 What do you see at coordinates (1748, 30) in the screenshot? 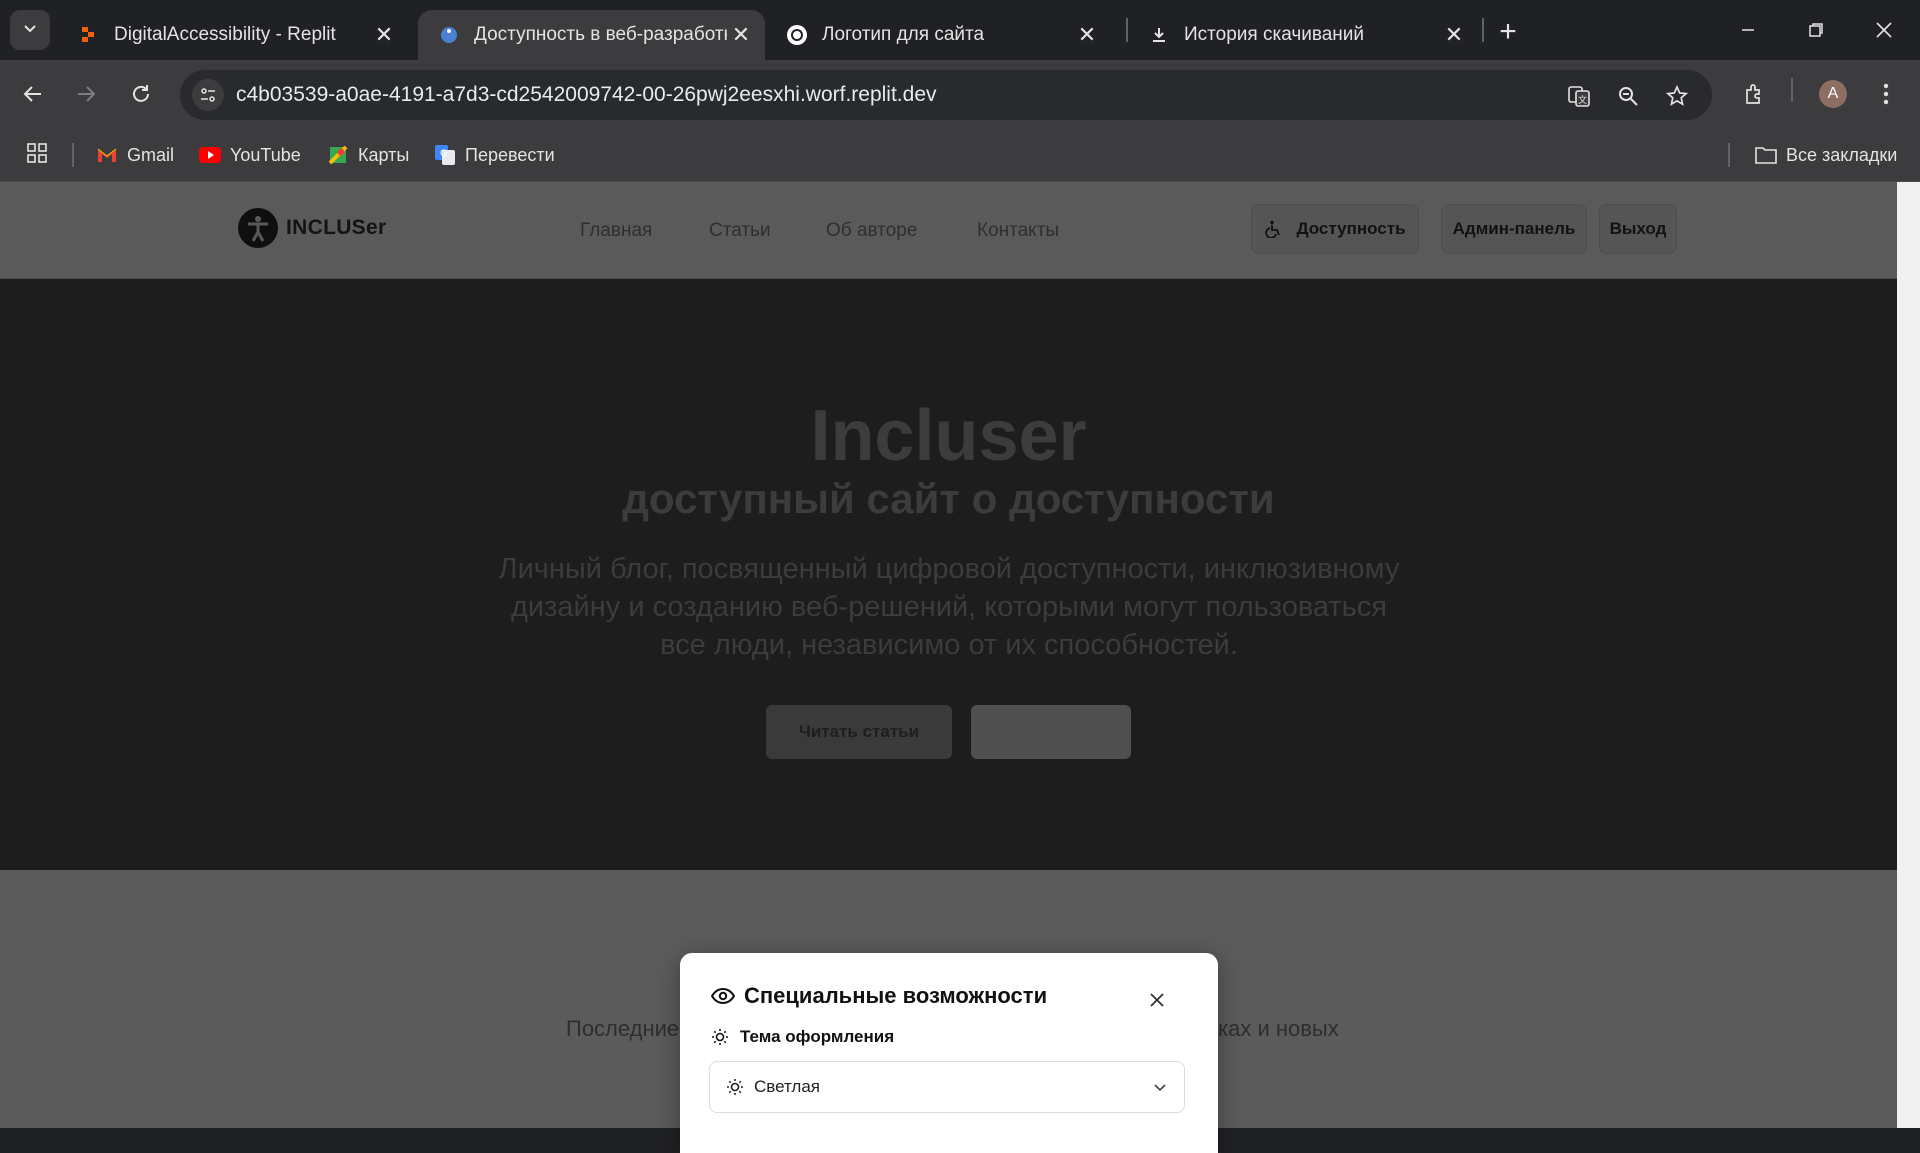
I see `minimize-button` at bounding box center [1748, 30].